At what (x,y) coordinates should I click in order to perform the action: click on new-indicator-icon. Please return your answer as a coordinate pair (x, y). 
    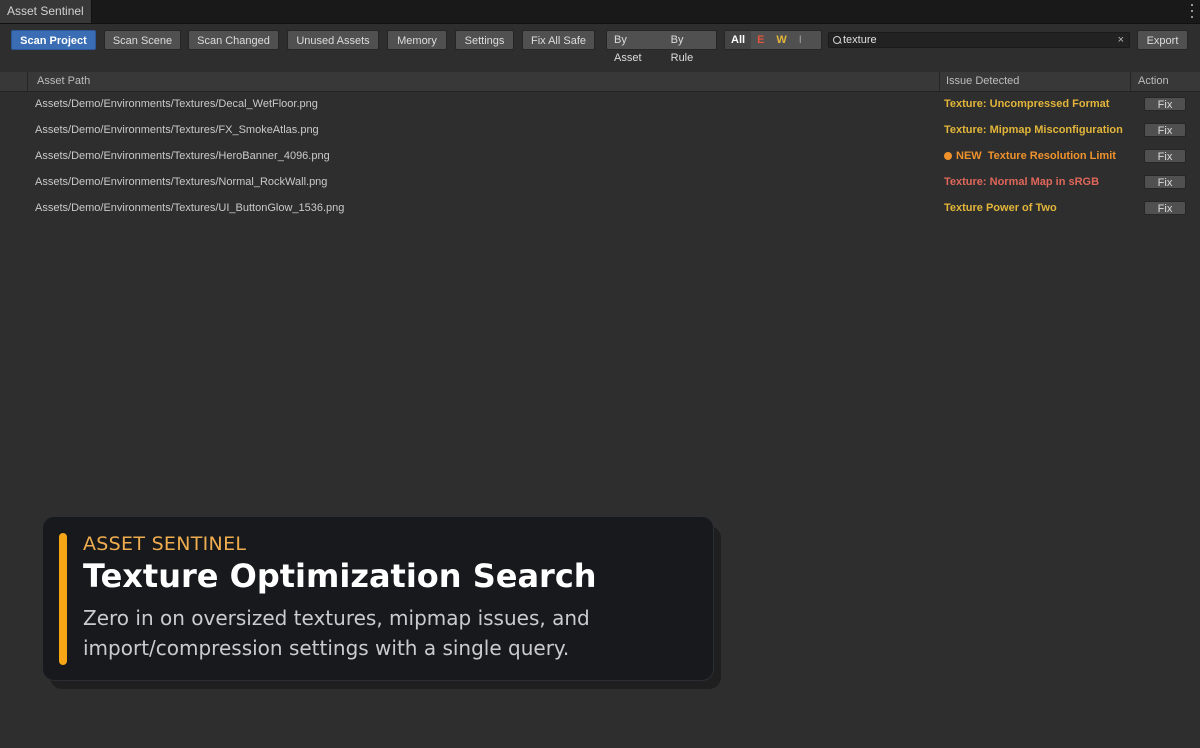
    Looking at the image, I should click on (948, 156).